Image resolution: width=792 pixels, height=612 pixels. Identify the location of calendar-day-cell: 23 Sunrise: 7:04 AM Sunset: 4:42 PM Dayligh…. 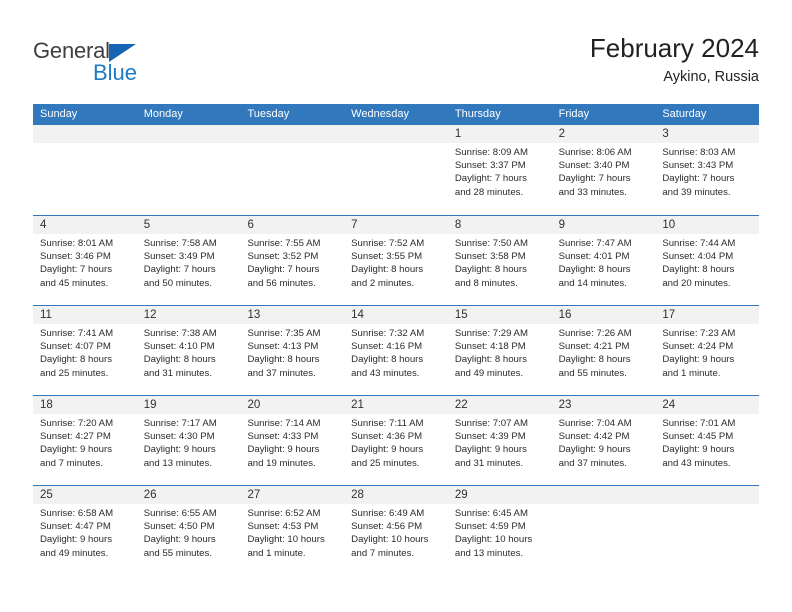
(603, 440).